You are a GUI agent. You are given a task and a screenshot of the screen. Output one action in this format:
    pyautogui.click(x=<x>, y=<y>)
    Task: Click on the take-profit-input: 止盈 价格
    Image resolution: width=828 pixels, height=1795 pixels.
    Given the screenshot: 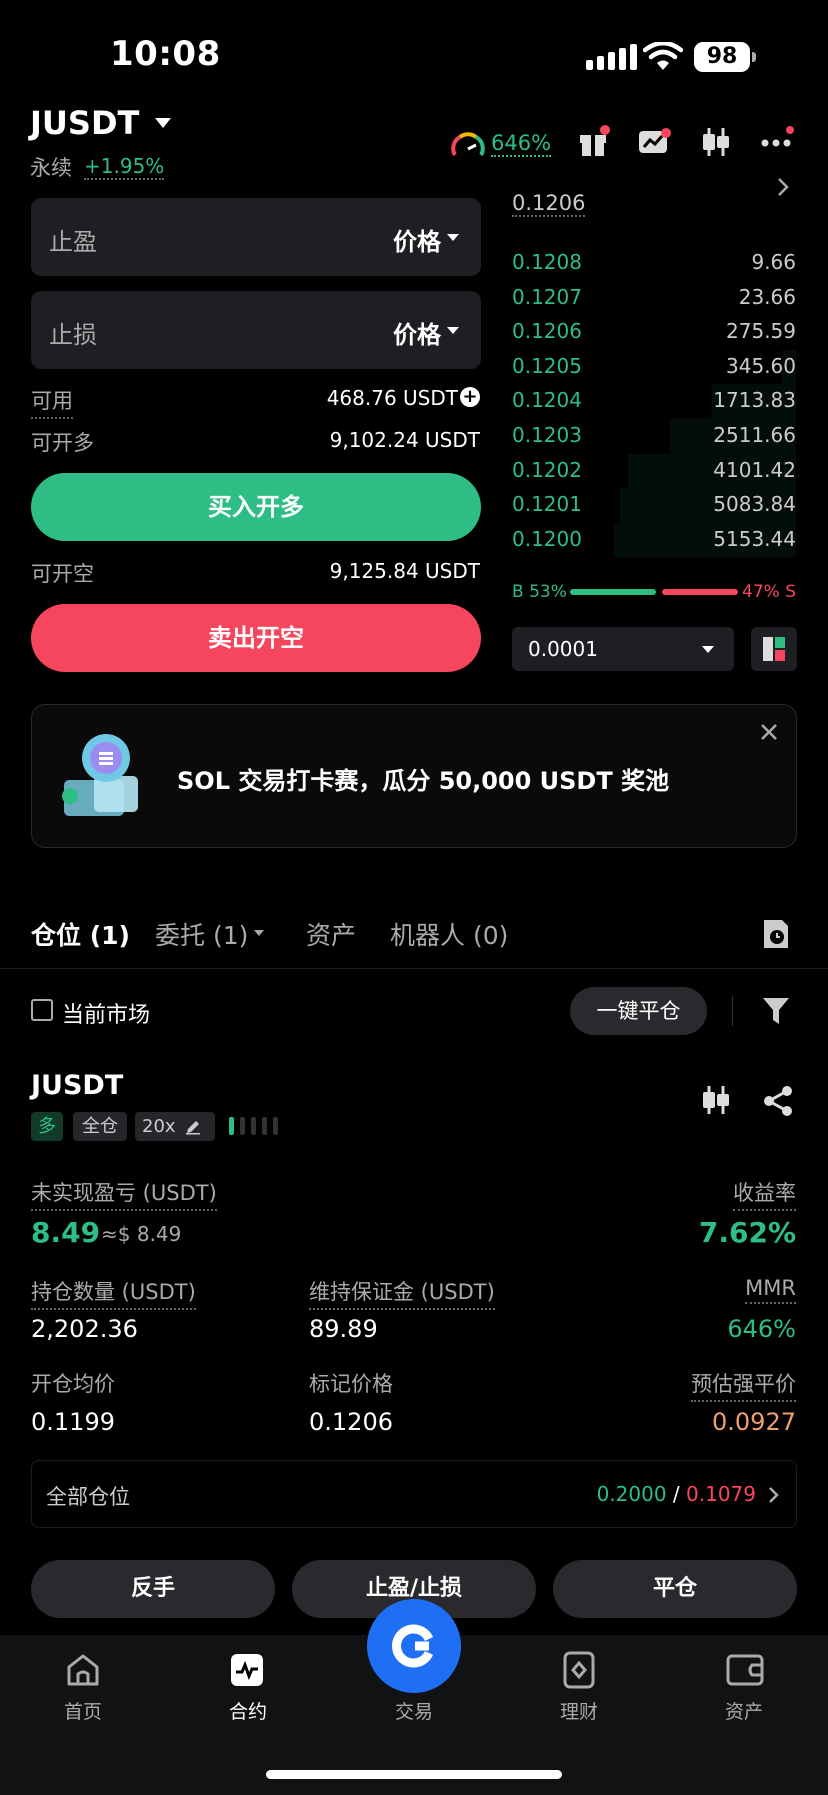 What is the action you would take?
    pyautogui.click(x=256, y=237)
    